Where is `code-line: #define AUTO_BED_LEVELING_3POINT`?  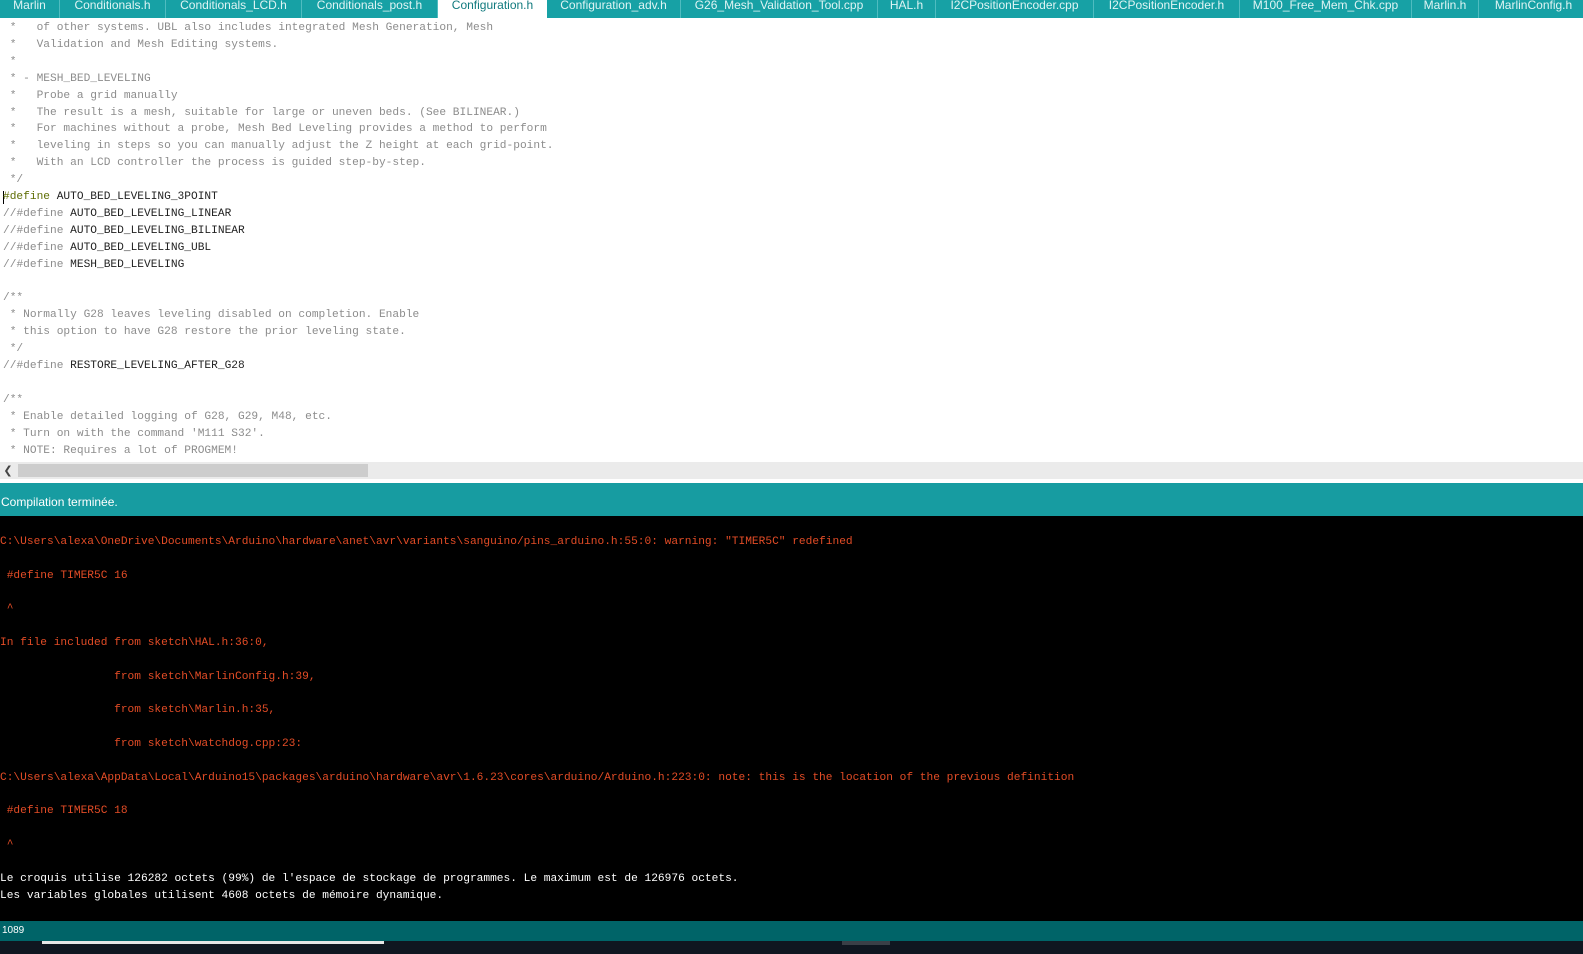 code-line: #define AUTO_BED_LEVELING_3POINT is located at coordinates (110, 197).